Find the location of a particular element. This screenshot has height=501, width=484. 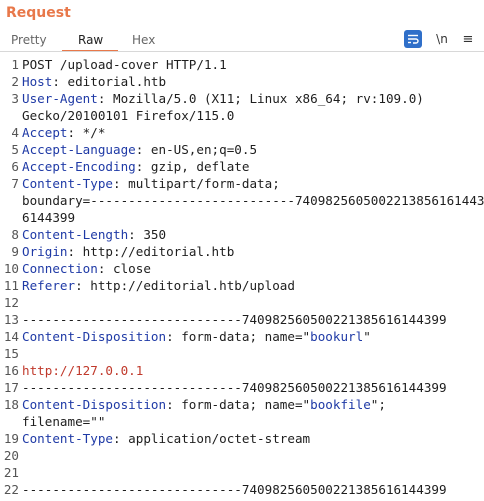

word-wrap-toggle-button is located at coordinates (413, 39).